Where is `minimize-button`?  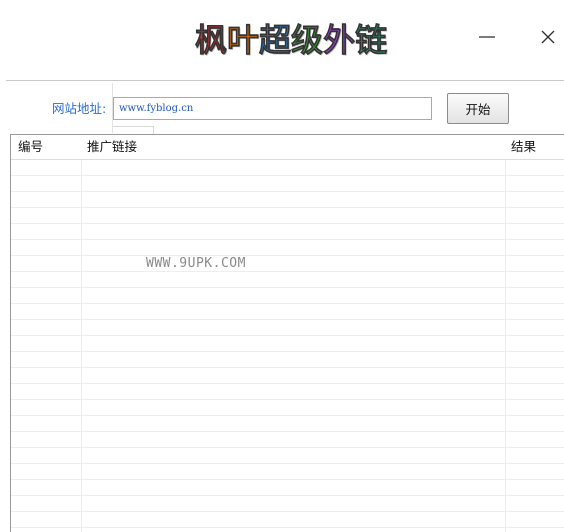 minimize-button is located at coordinates (487, 37).